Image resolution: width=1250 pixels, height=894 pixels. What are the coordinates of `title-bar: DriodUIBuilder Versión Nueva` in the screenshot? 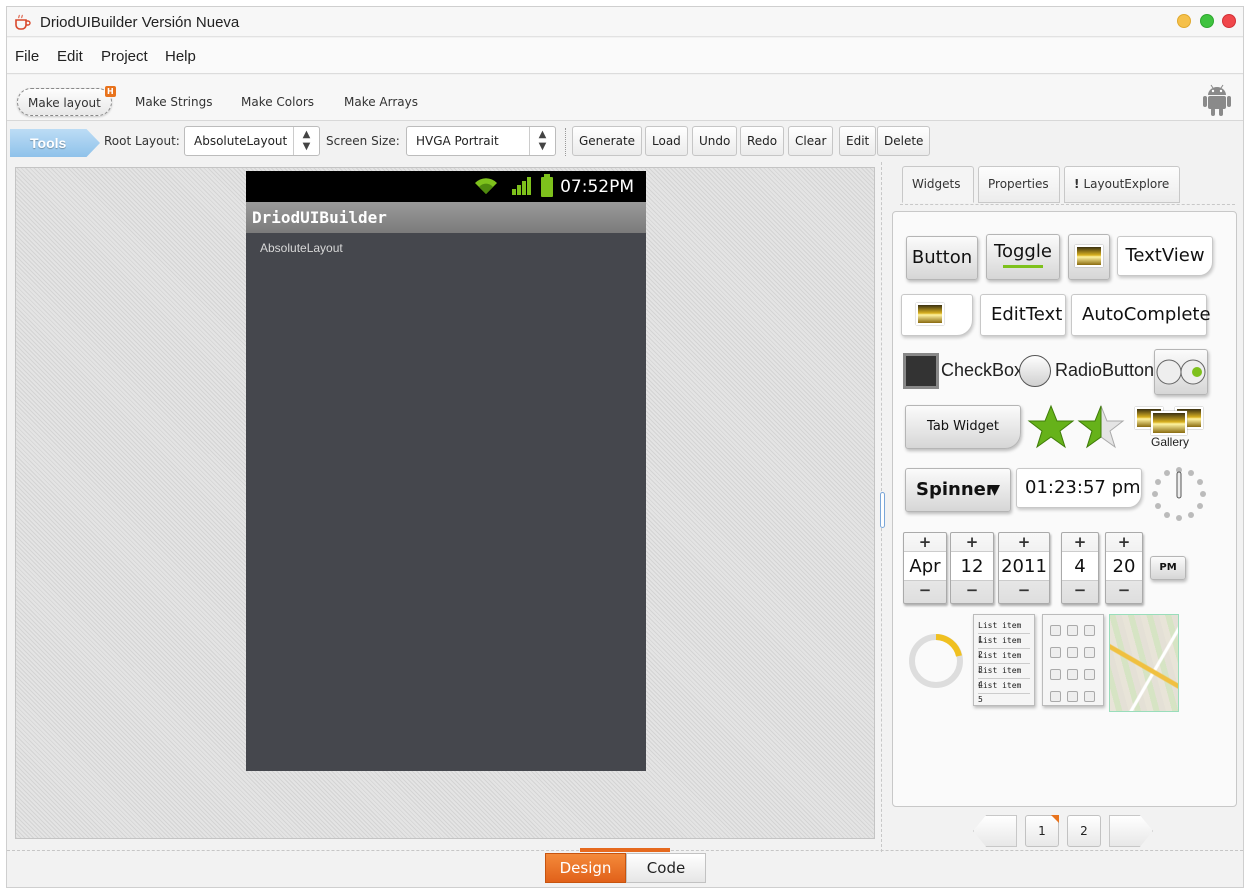 It's located at (625, 22).